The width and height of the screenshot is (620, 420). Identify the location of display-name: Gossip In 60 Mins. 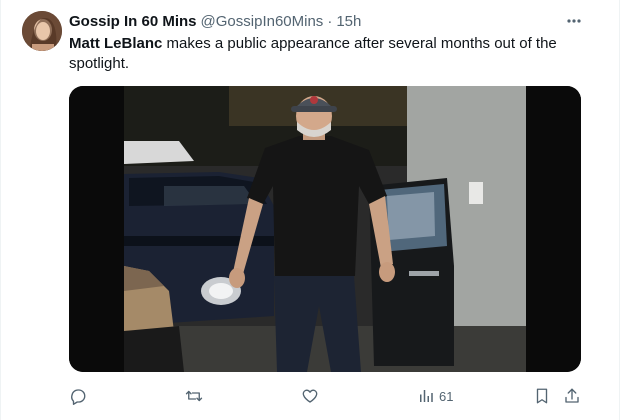
(133, 22).